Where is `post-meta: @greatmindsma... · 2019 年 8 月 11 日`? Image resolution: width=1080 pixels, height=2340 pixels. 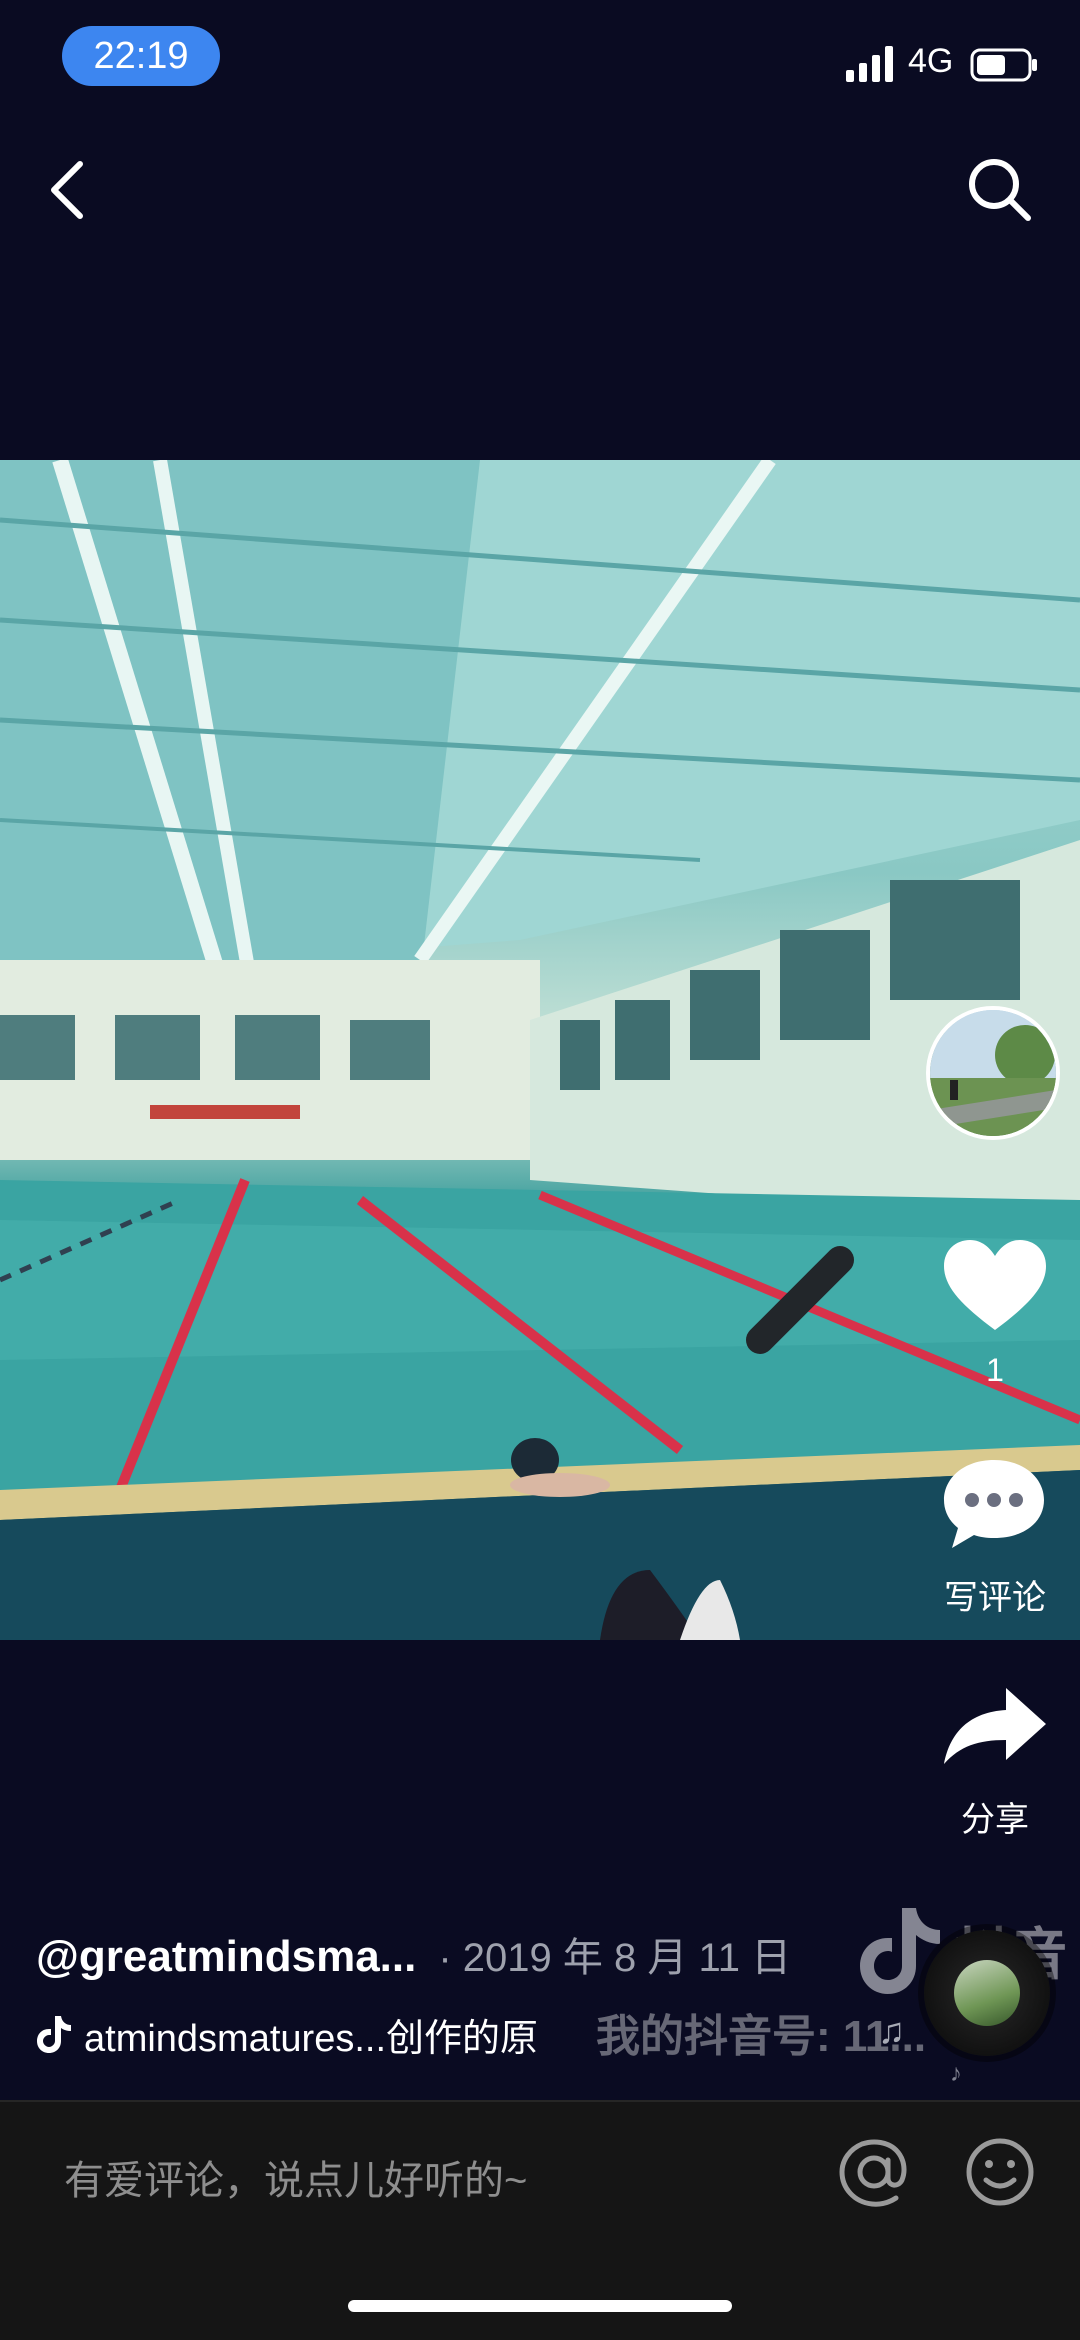 post-meta: @greatmindsma... · 2019 年 8 月 11 日 is located at coordinates (413, 1955).